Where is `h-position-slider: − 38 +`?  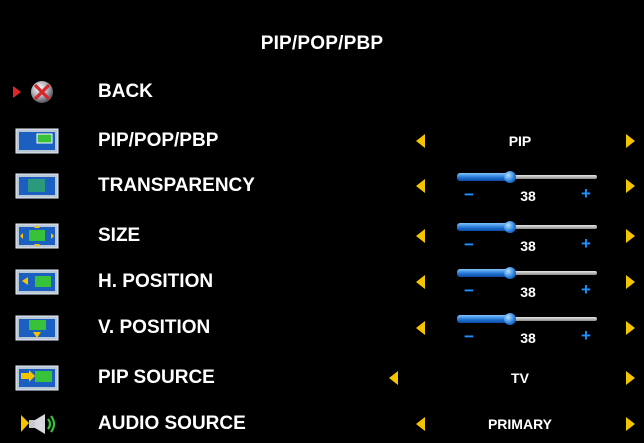
h-position-slider: − 38 + is located at coordinates (528, 283).